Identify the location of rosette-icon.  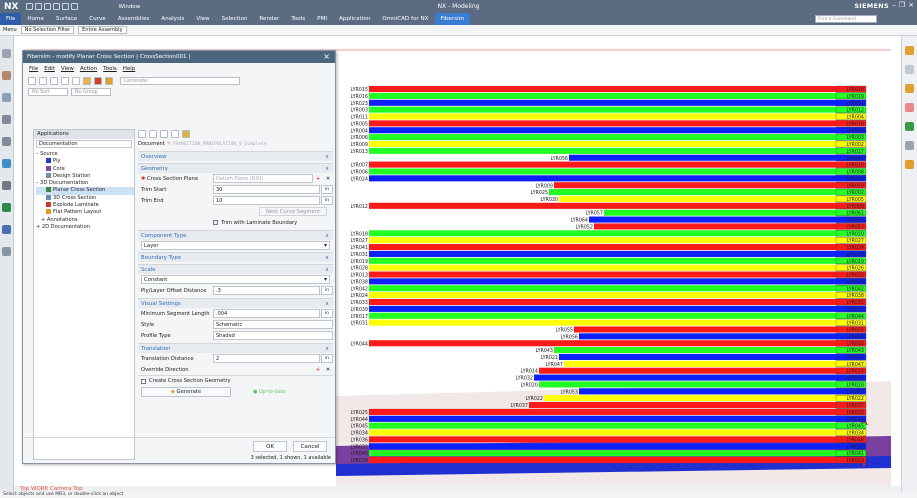
(909, 107).